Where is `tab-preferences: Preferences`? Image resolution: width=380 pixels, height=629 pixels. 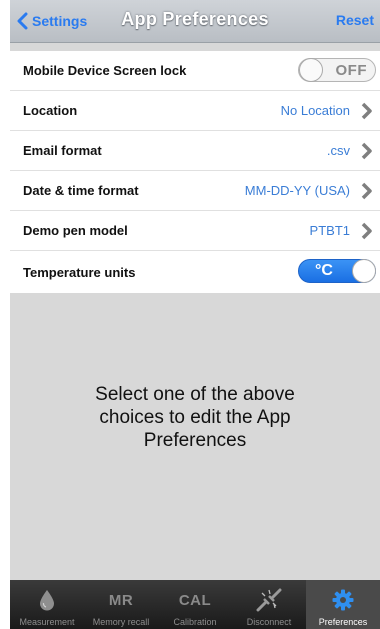
tab-preferences: Preferences is located at coordinates (343, 604).